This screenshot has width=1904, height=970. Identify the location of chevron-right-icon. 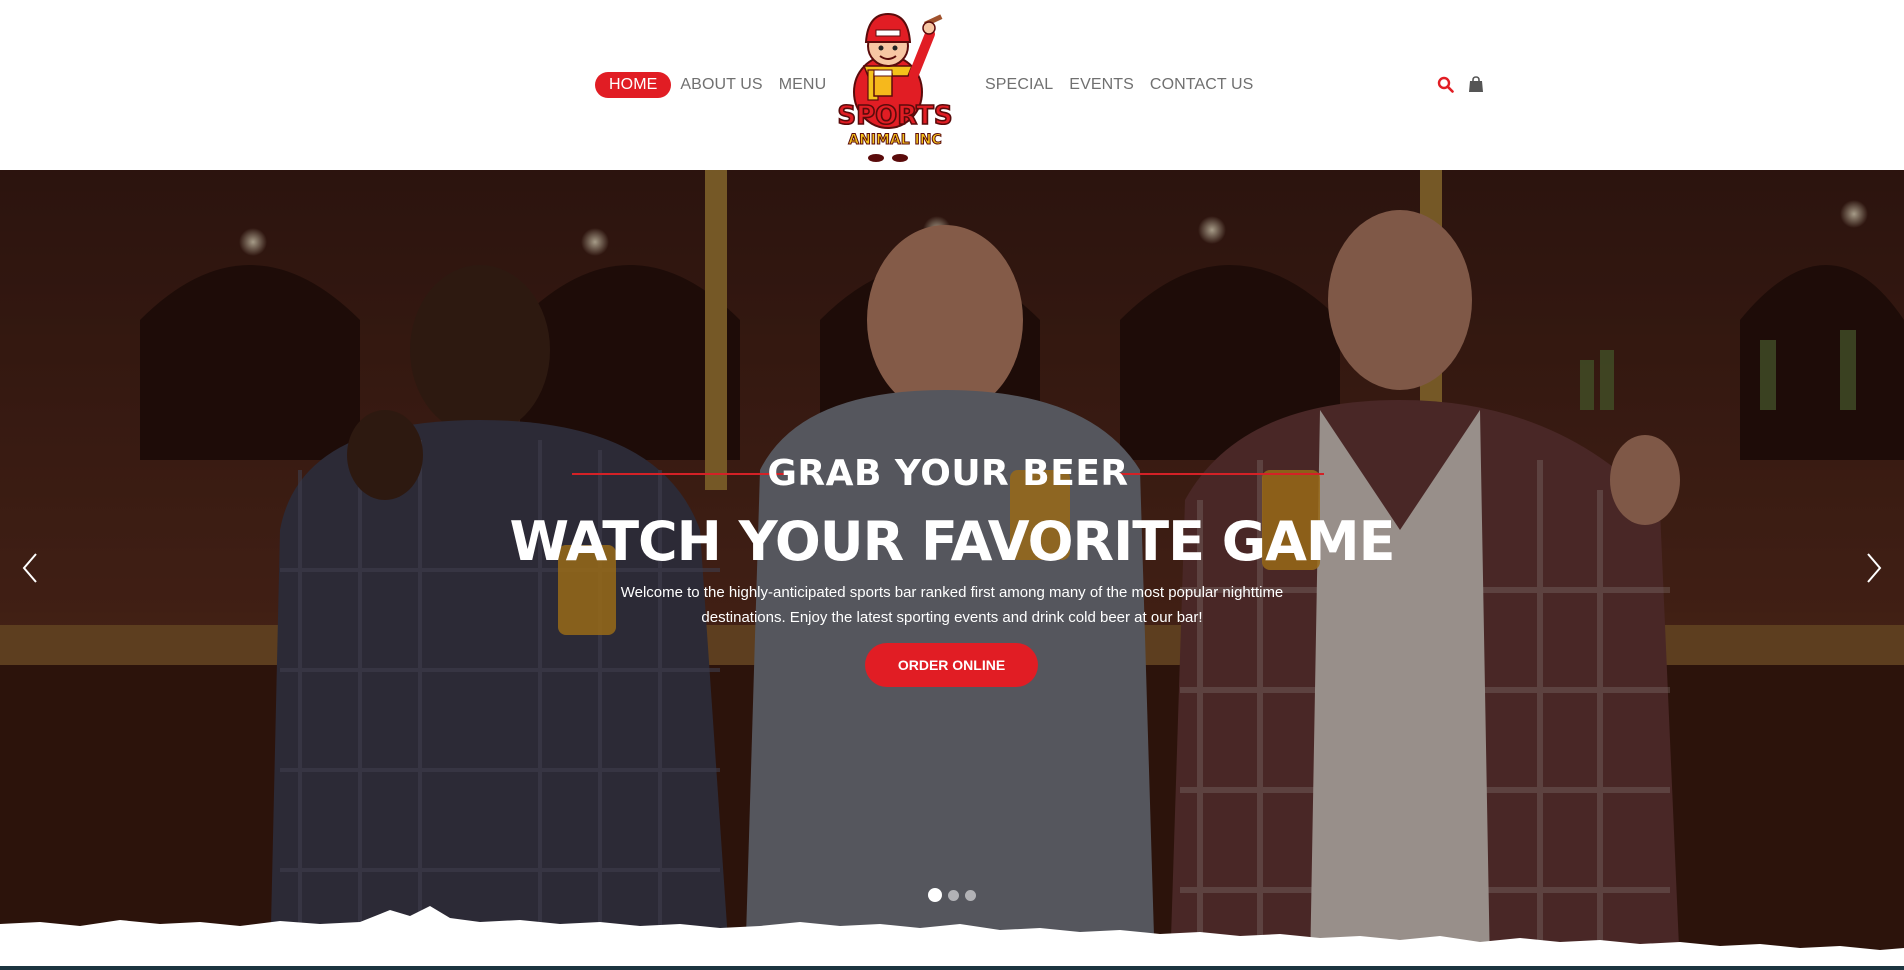
(1874, 568).